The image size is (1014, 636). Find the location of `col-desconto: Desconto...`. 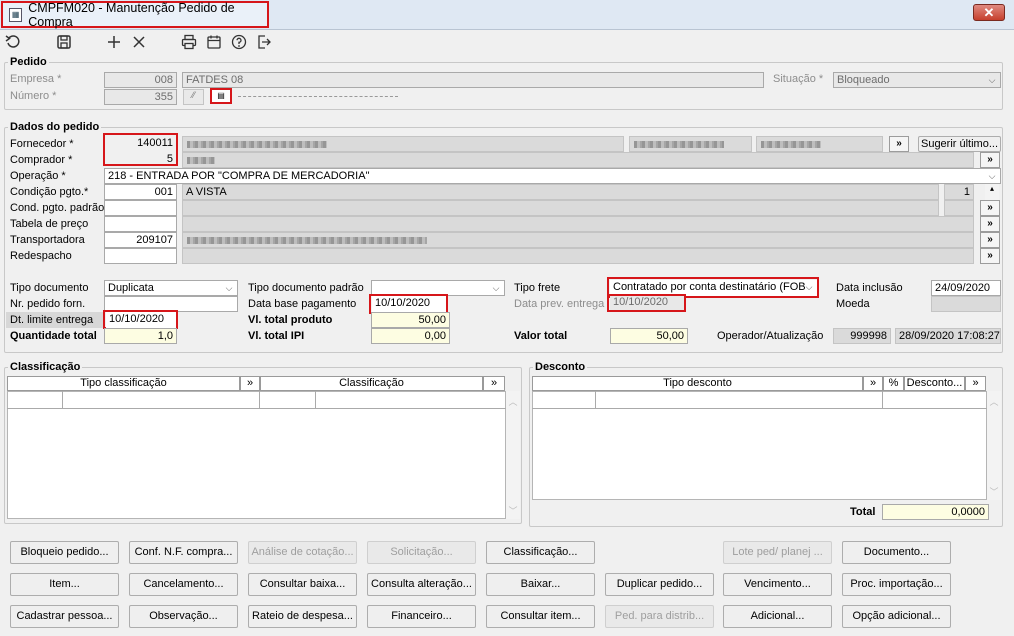

col-desconto: Desconto... is located at coordinates (934, 383).